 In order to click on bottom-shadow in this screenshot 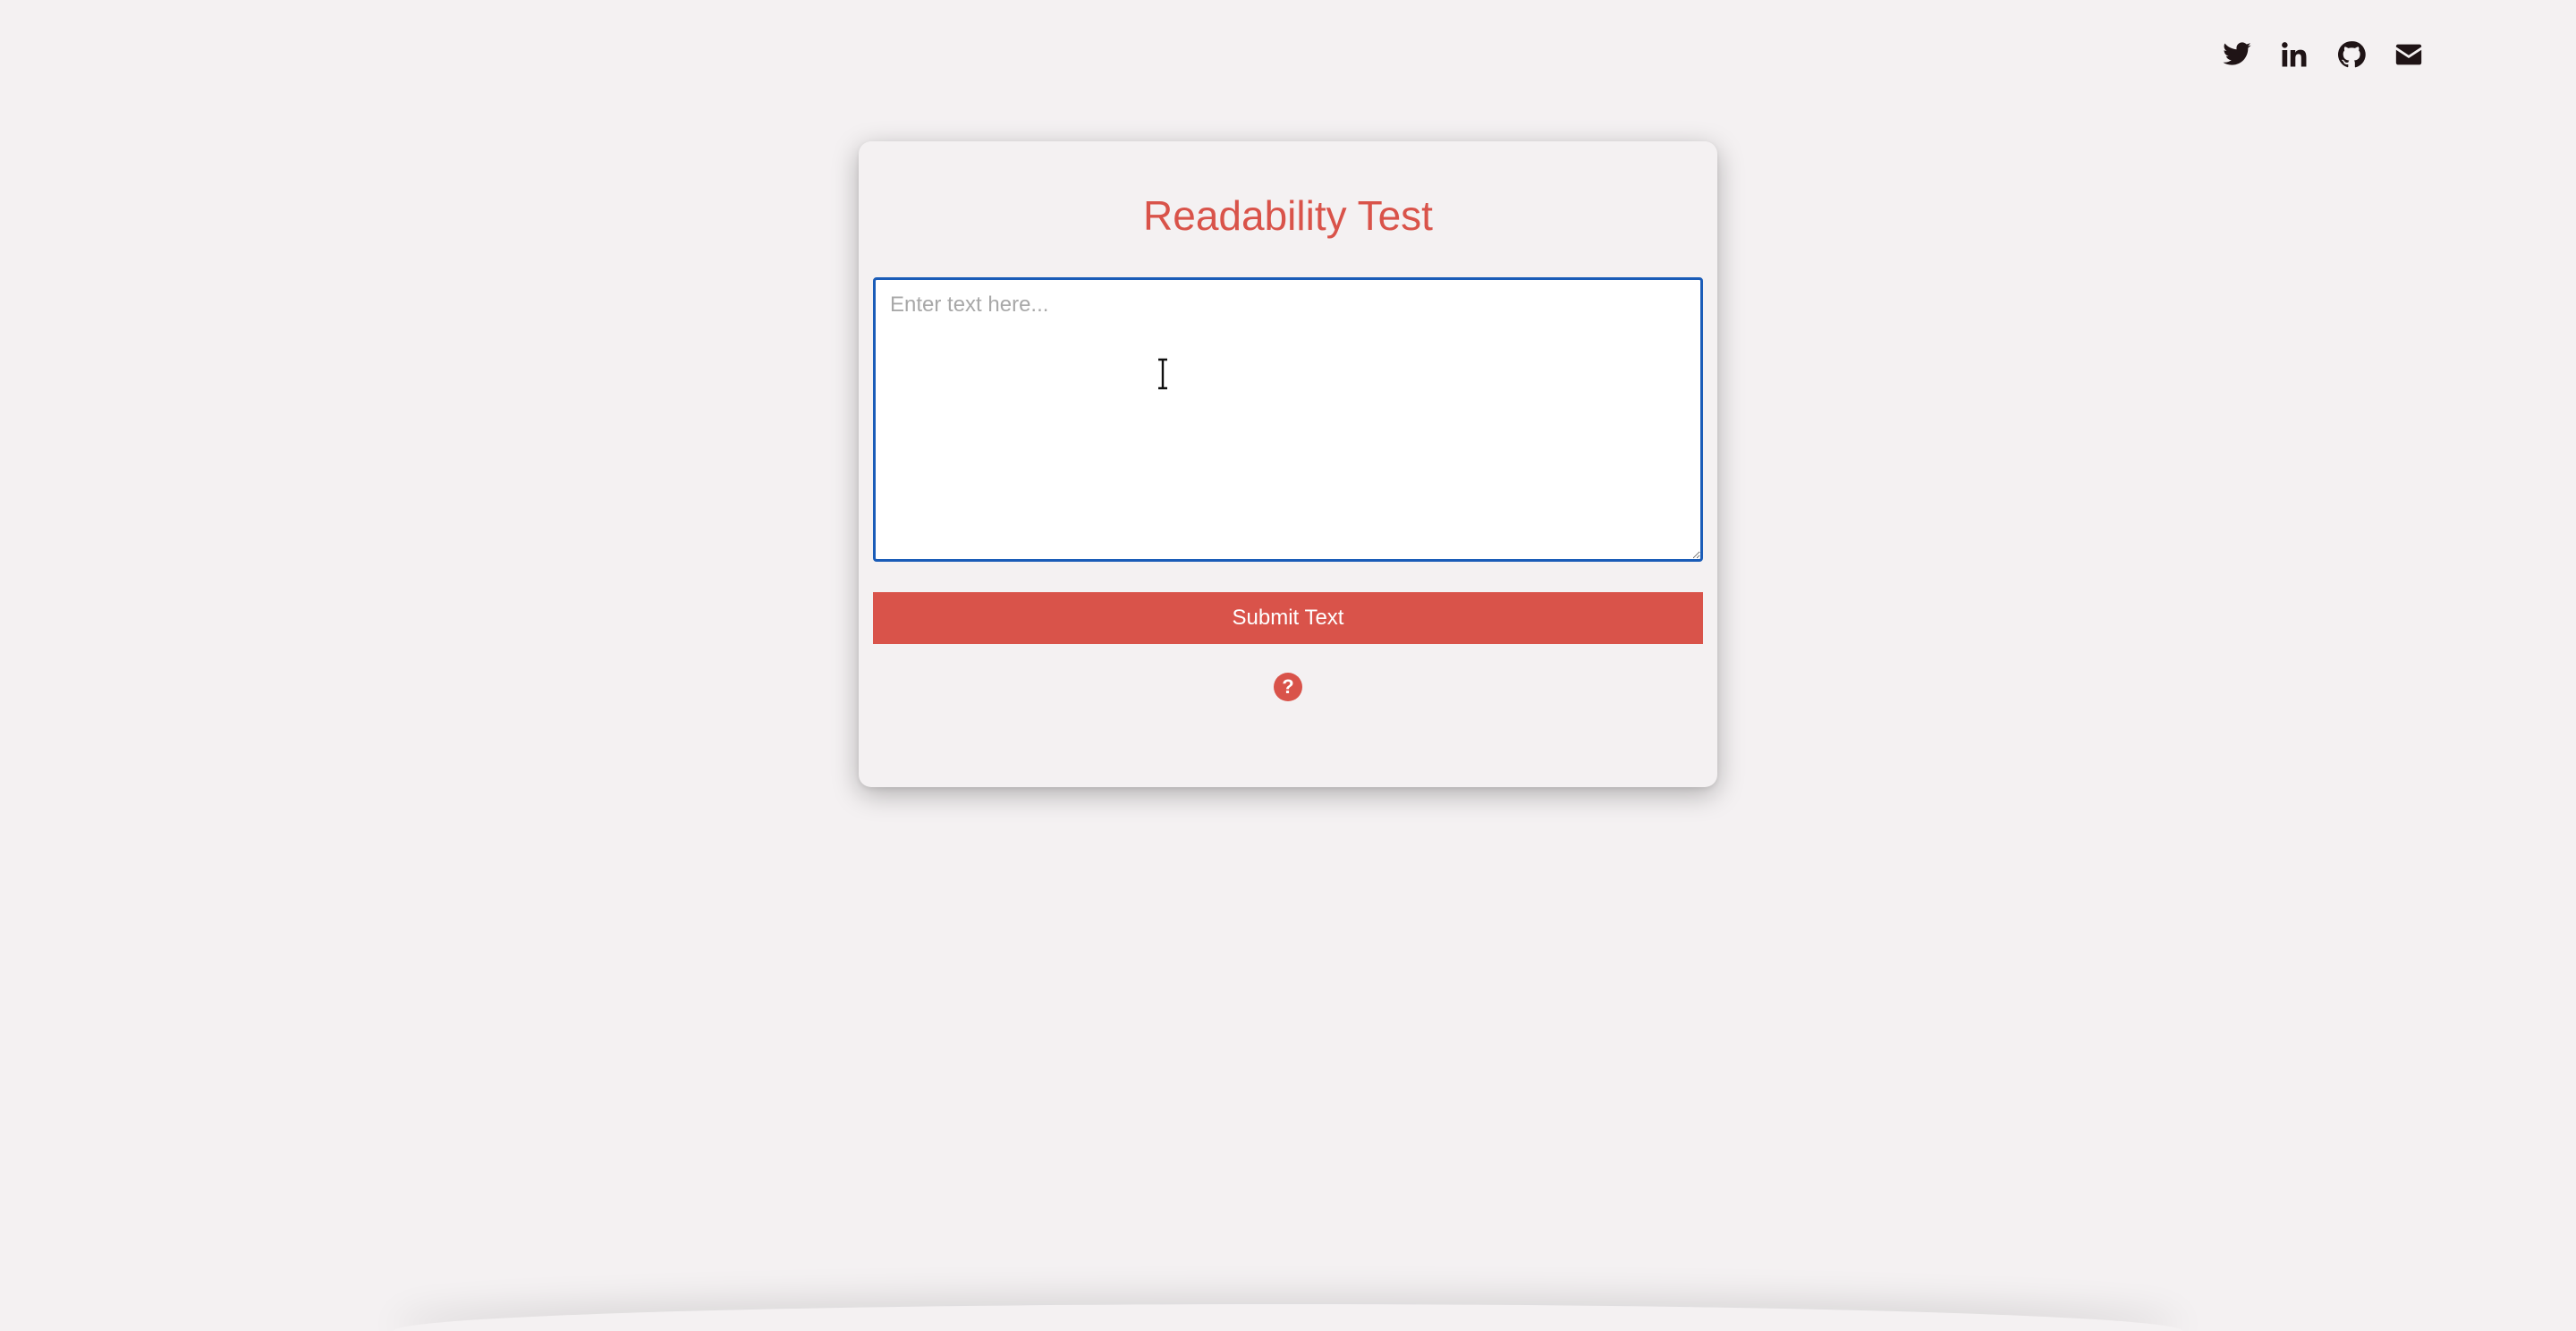, I will do `click(1288, 1317)`.